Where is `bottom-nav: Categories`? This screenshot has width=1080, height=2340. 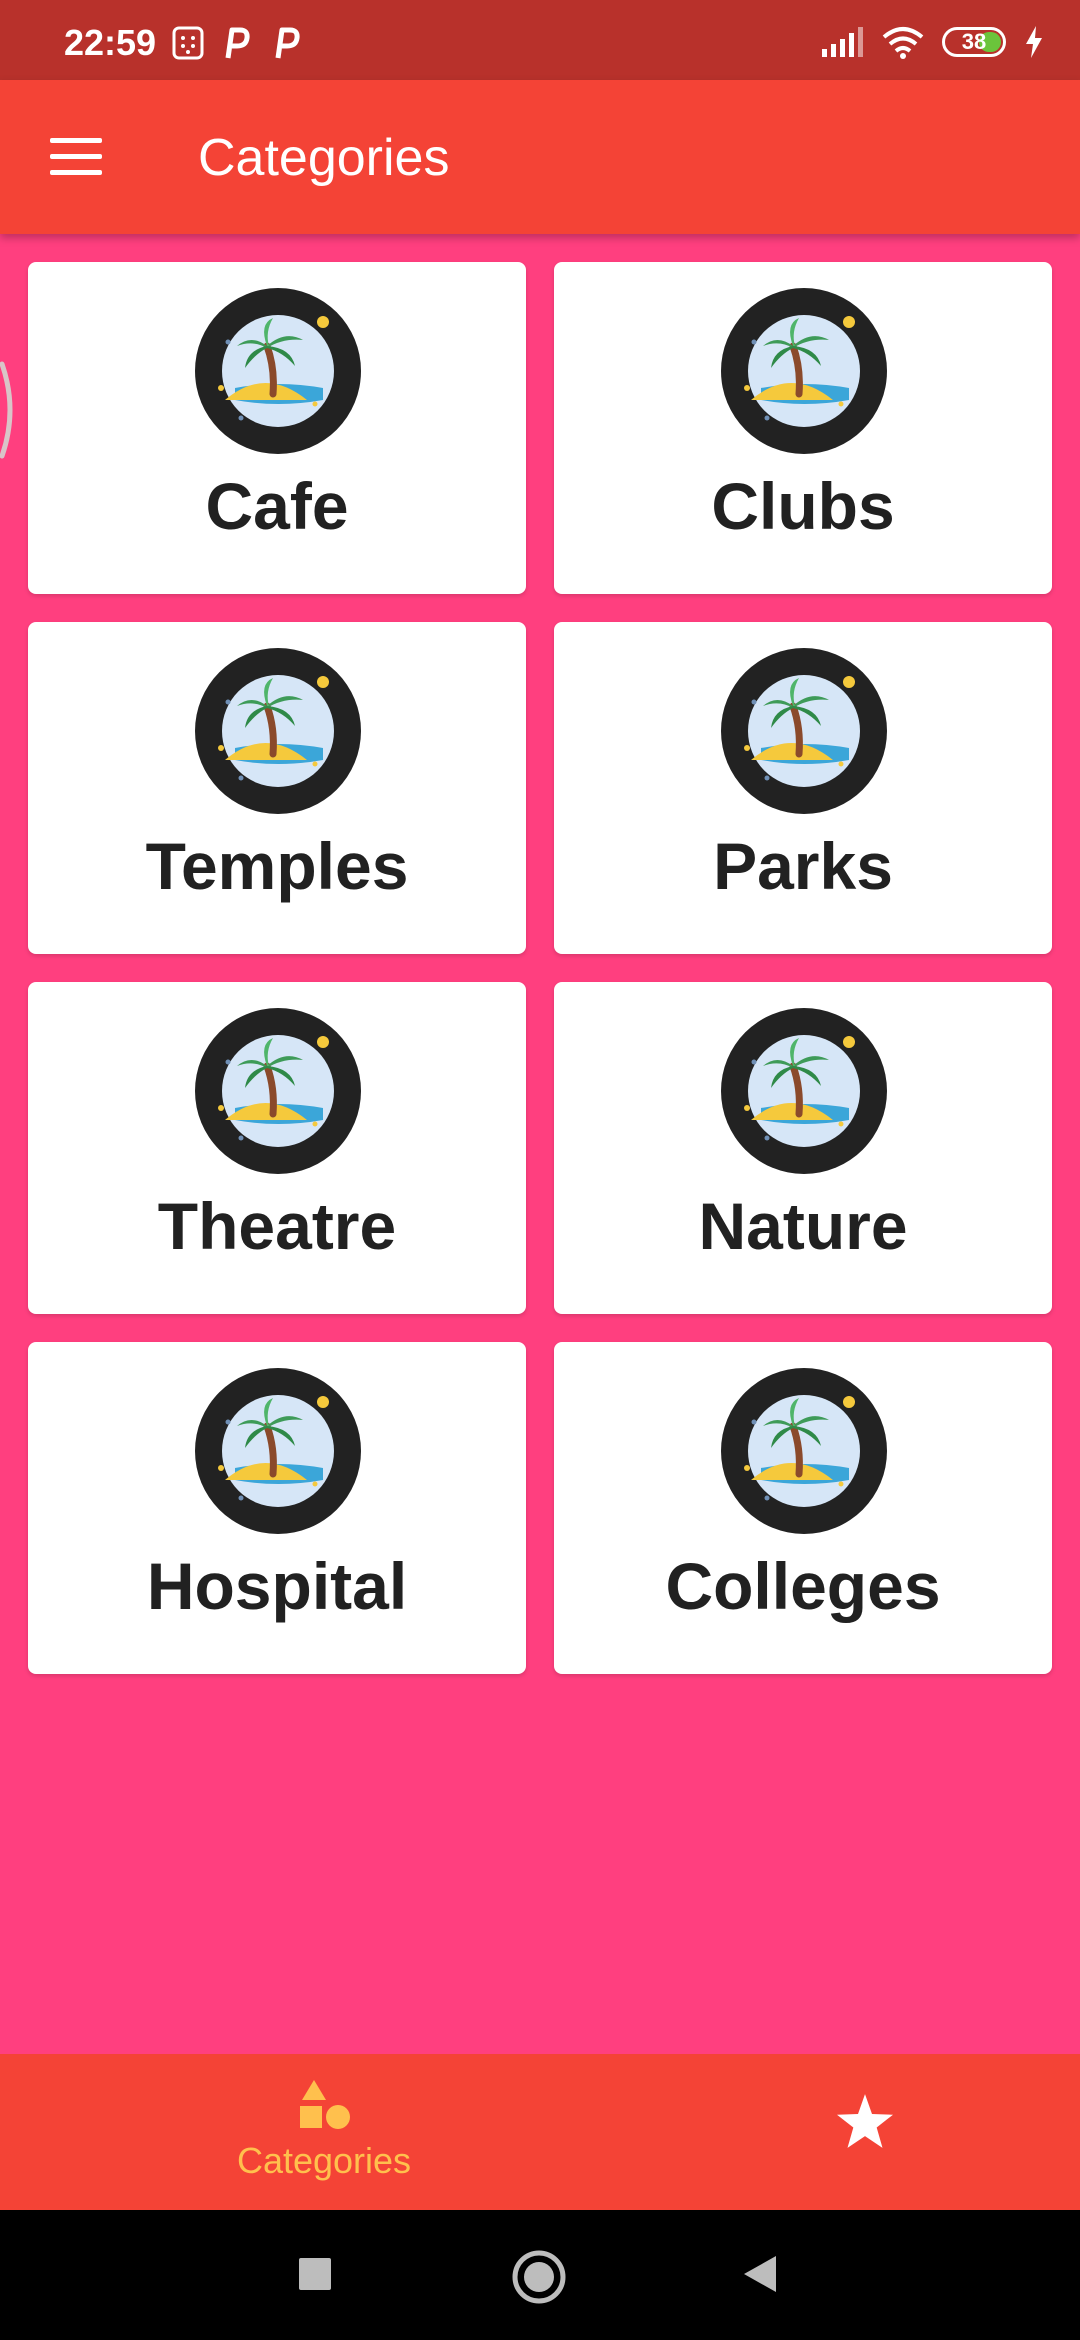
bottom-nav: Categories is located at coordinates (540, 2132).